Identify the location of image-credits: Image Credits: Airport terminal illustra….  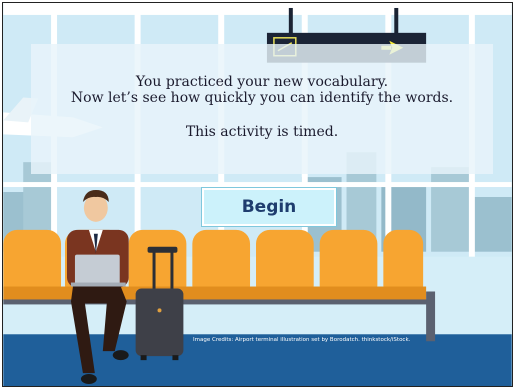
(302, 340).